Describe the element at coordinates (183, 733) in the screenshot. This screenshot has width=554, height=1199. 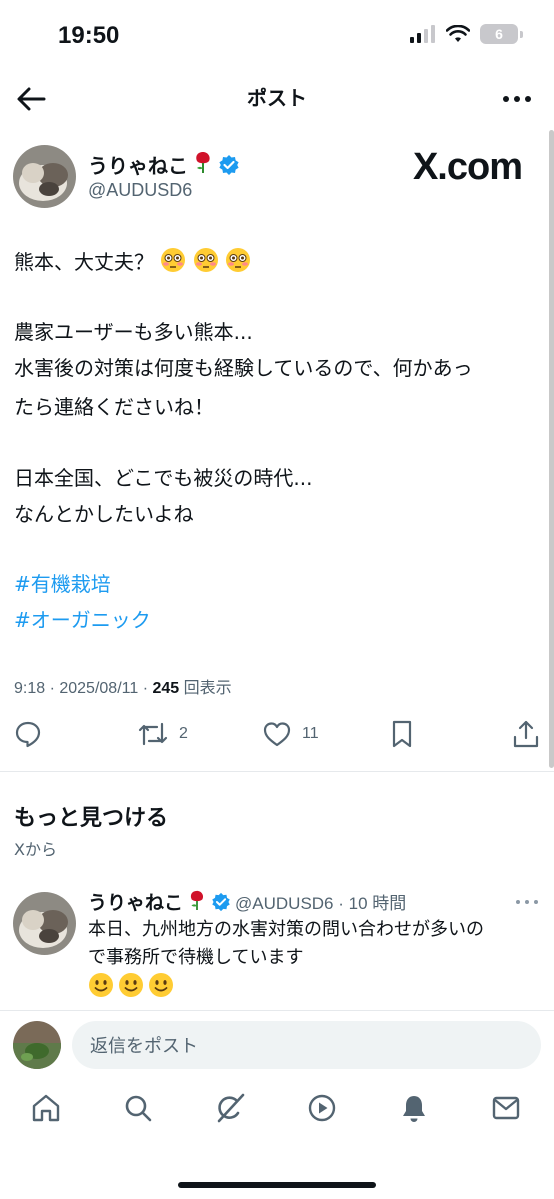
I see `retweet-count: 2` at that location.